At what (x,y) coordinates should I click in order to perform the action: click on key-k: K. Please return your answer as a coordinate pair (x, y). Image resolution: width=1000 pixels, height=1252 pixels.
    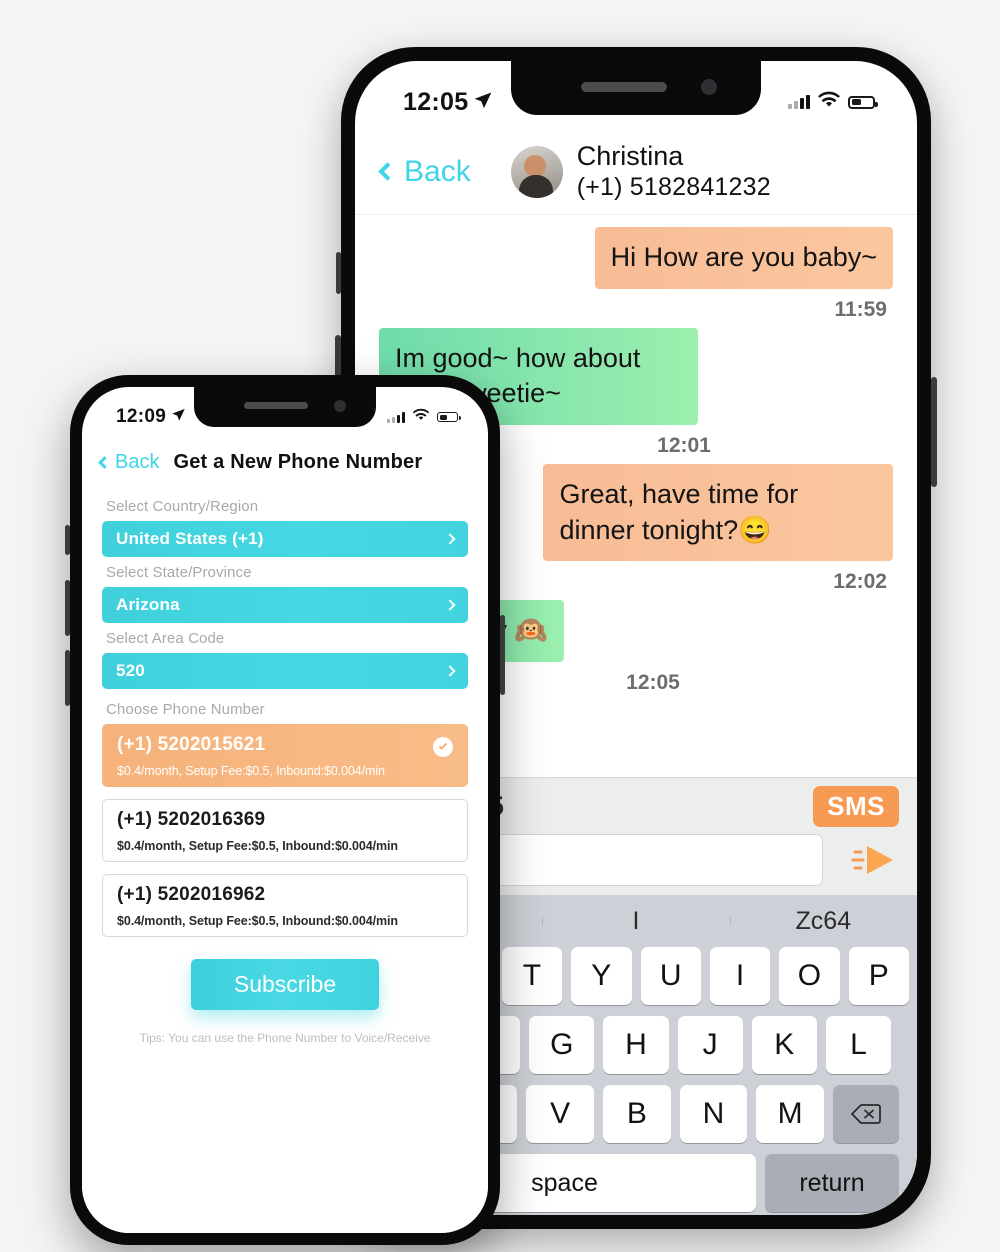
    Looking at the image, I should click on (784, 1045).